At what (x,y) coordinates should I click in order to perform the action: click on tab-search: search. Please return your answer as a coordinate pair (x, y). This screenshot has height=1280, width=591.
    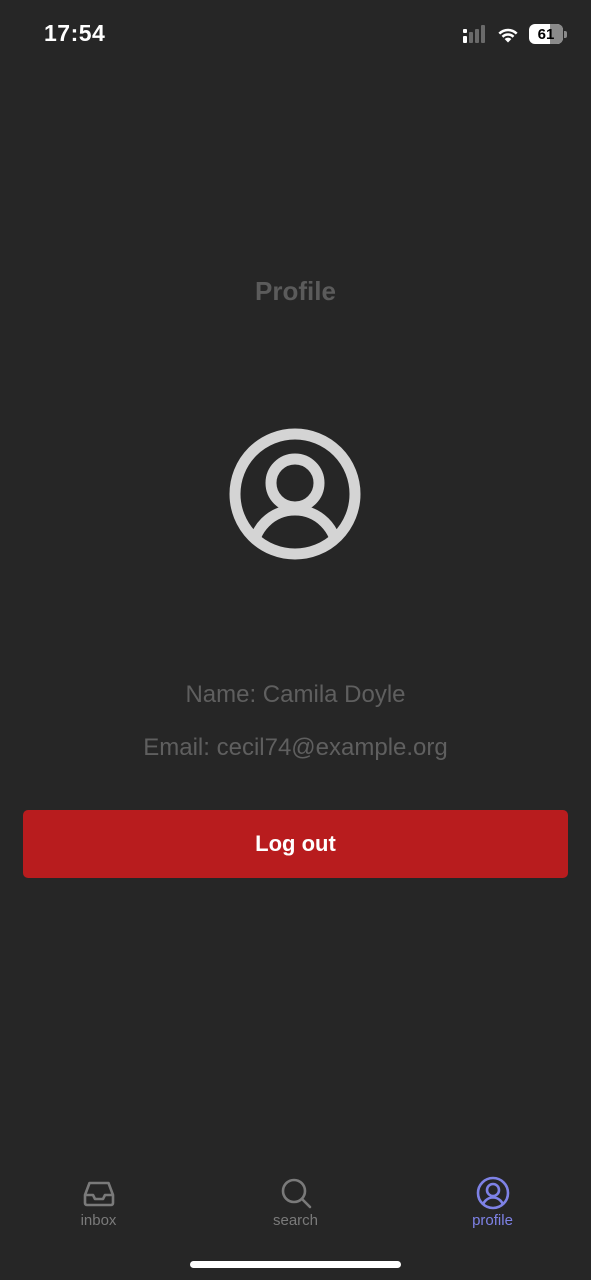
    Looking at the image, I should click on (295, 1205).